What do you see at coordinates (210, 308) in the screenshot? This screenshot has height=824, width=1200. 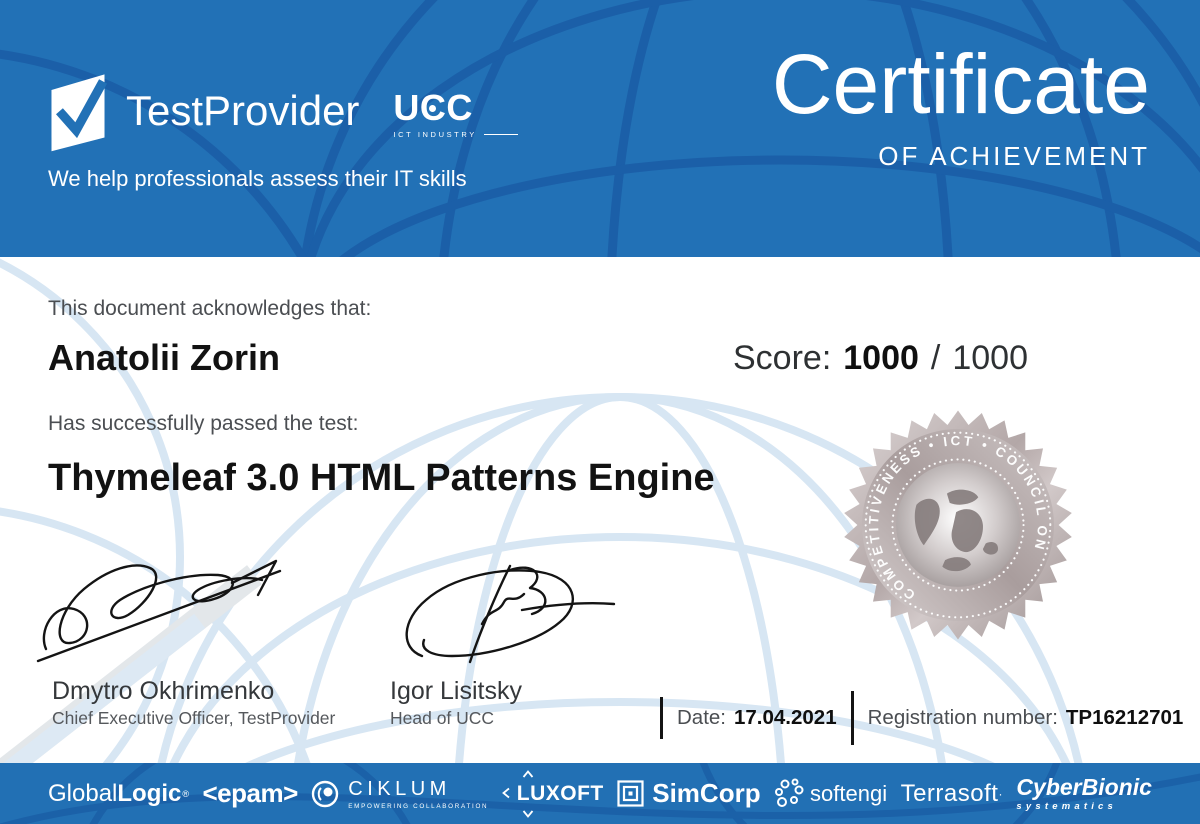 I see `acknowledge-label: This document acknowledges that:` at bounding box center [210, 308].